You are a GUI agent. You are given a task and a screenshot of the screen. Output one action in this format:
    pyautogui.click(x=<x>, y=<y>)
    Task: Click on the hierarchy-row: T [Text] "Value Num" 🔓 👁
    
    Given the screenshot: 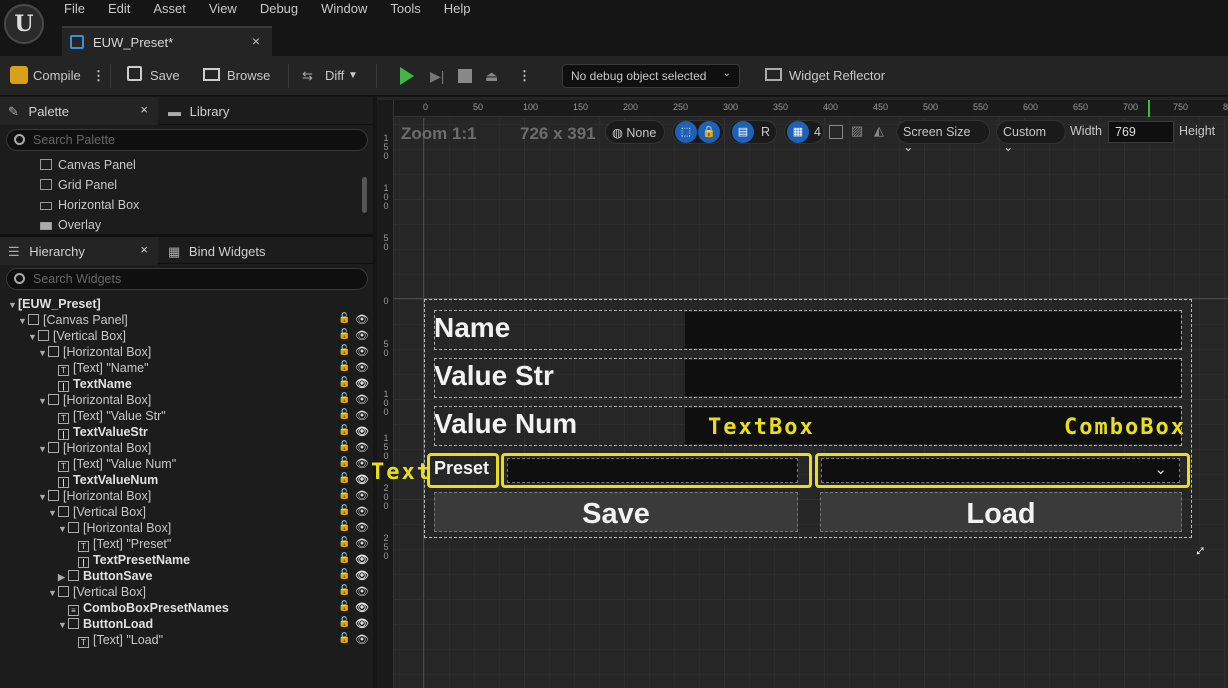 What is the action you would take?
    pyautogui.click(x=186, y=465)
    